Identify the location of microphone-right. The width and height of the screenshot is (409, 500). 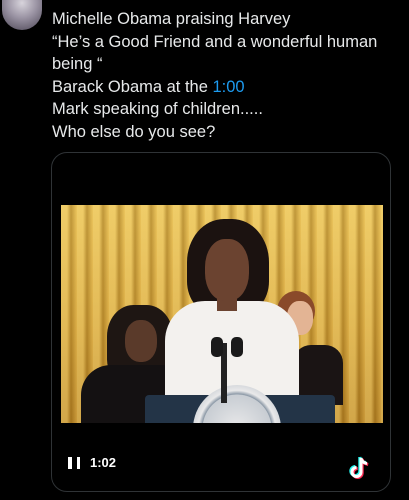
(237, 347).